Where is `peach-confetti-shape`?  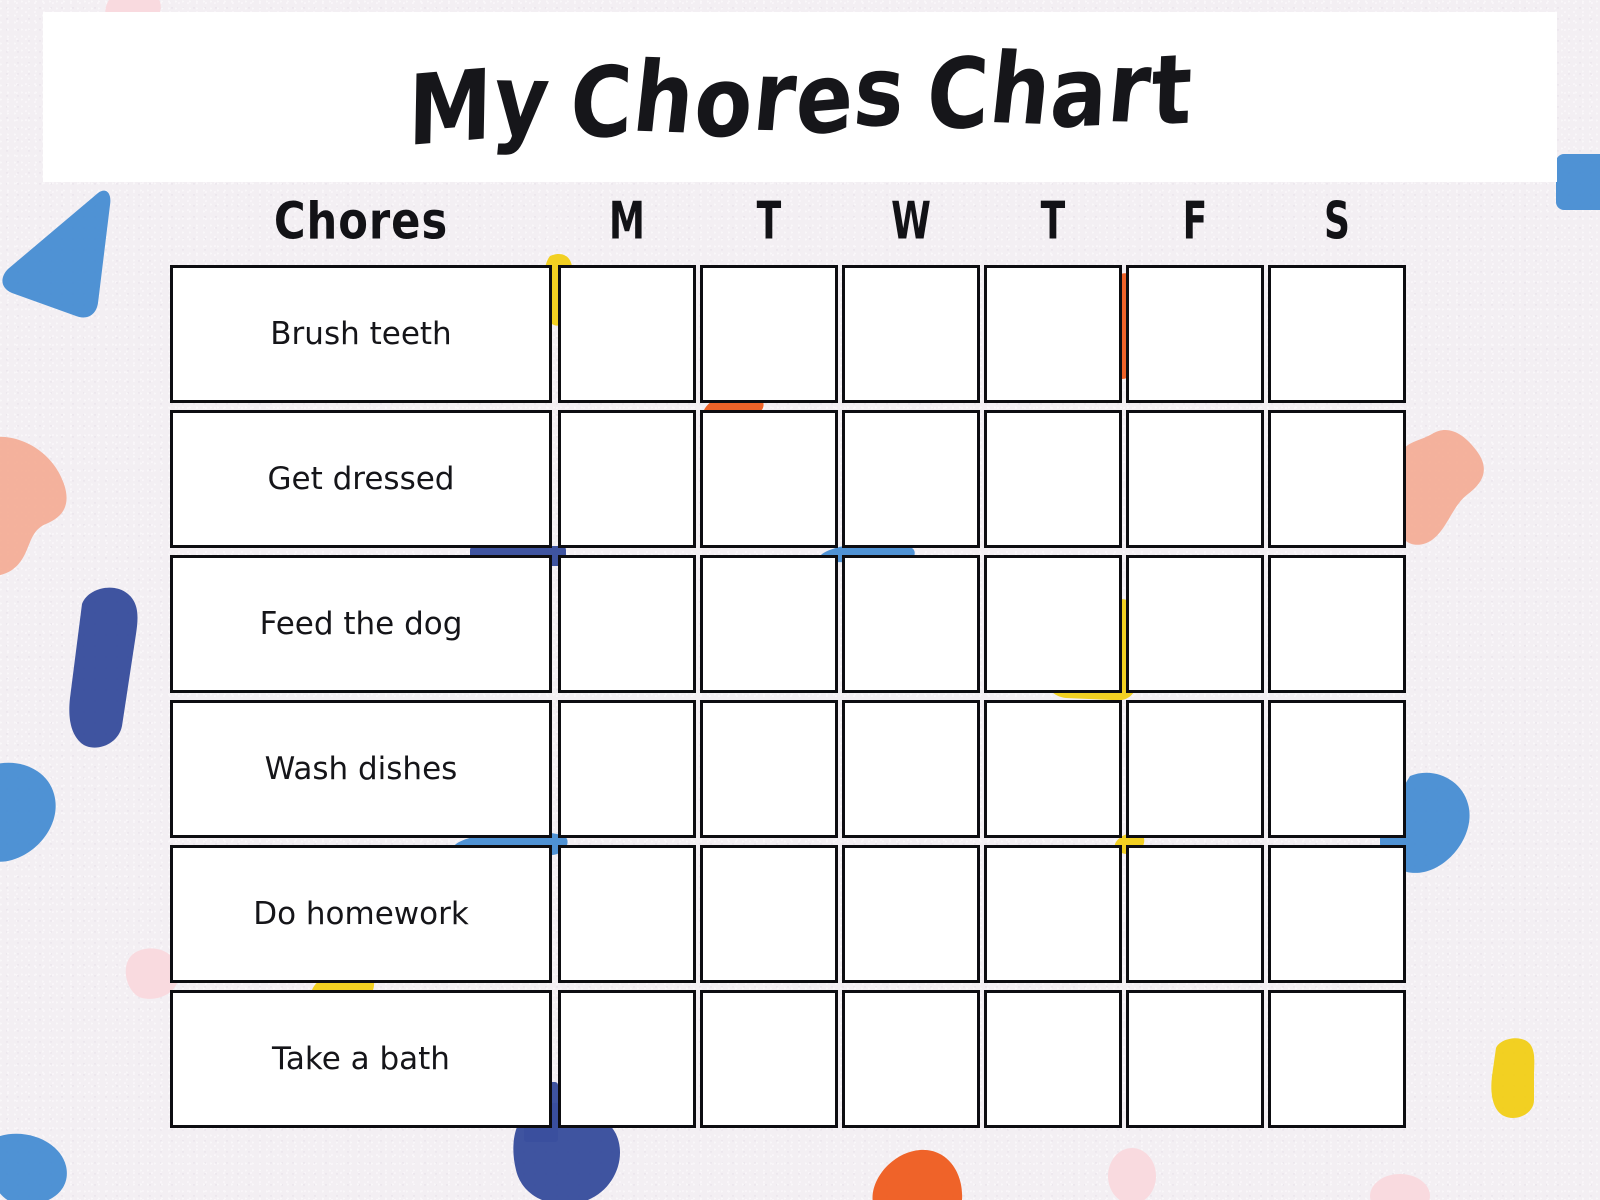 peach-confetti-shape is located at coordinates (33, 505).